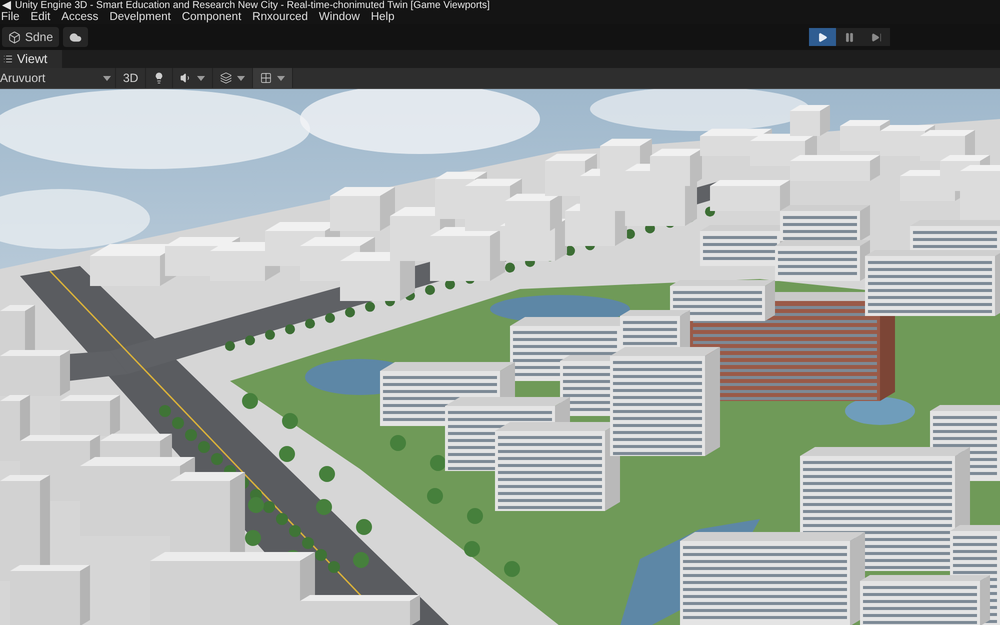 The width and height of the screenshot is (1000, 625). What do you see at coordinates (212, 17) in the screenshot?
I see `menu-item: Component` at bounding box center [212, 17].